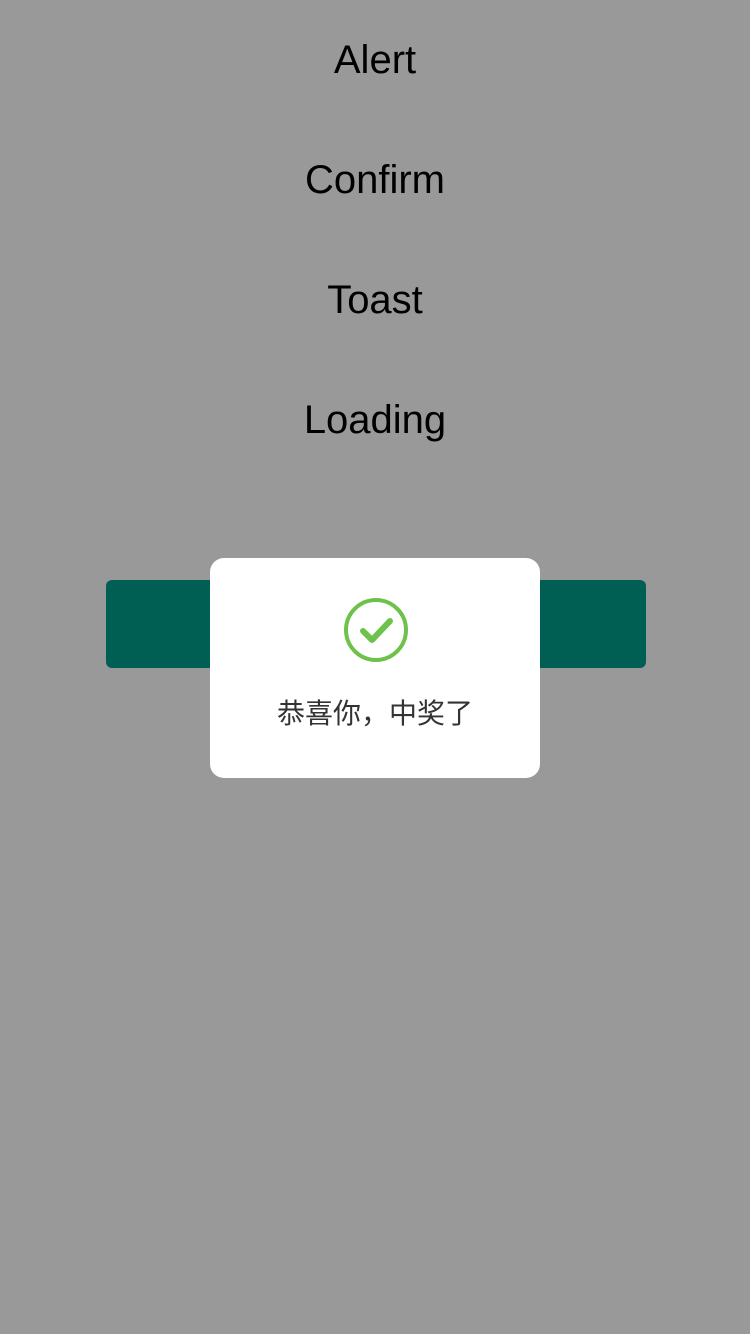 Image resolution: width=750 pixels, height=1334 pixels. I want to click on toast-message: 恭喜你，中奖了, so click(374, 713).